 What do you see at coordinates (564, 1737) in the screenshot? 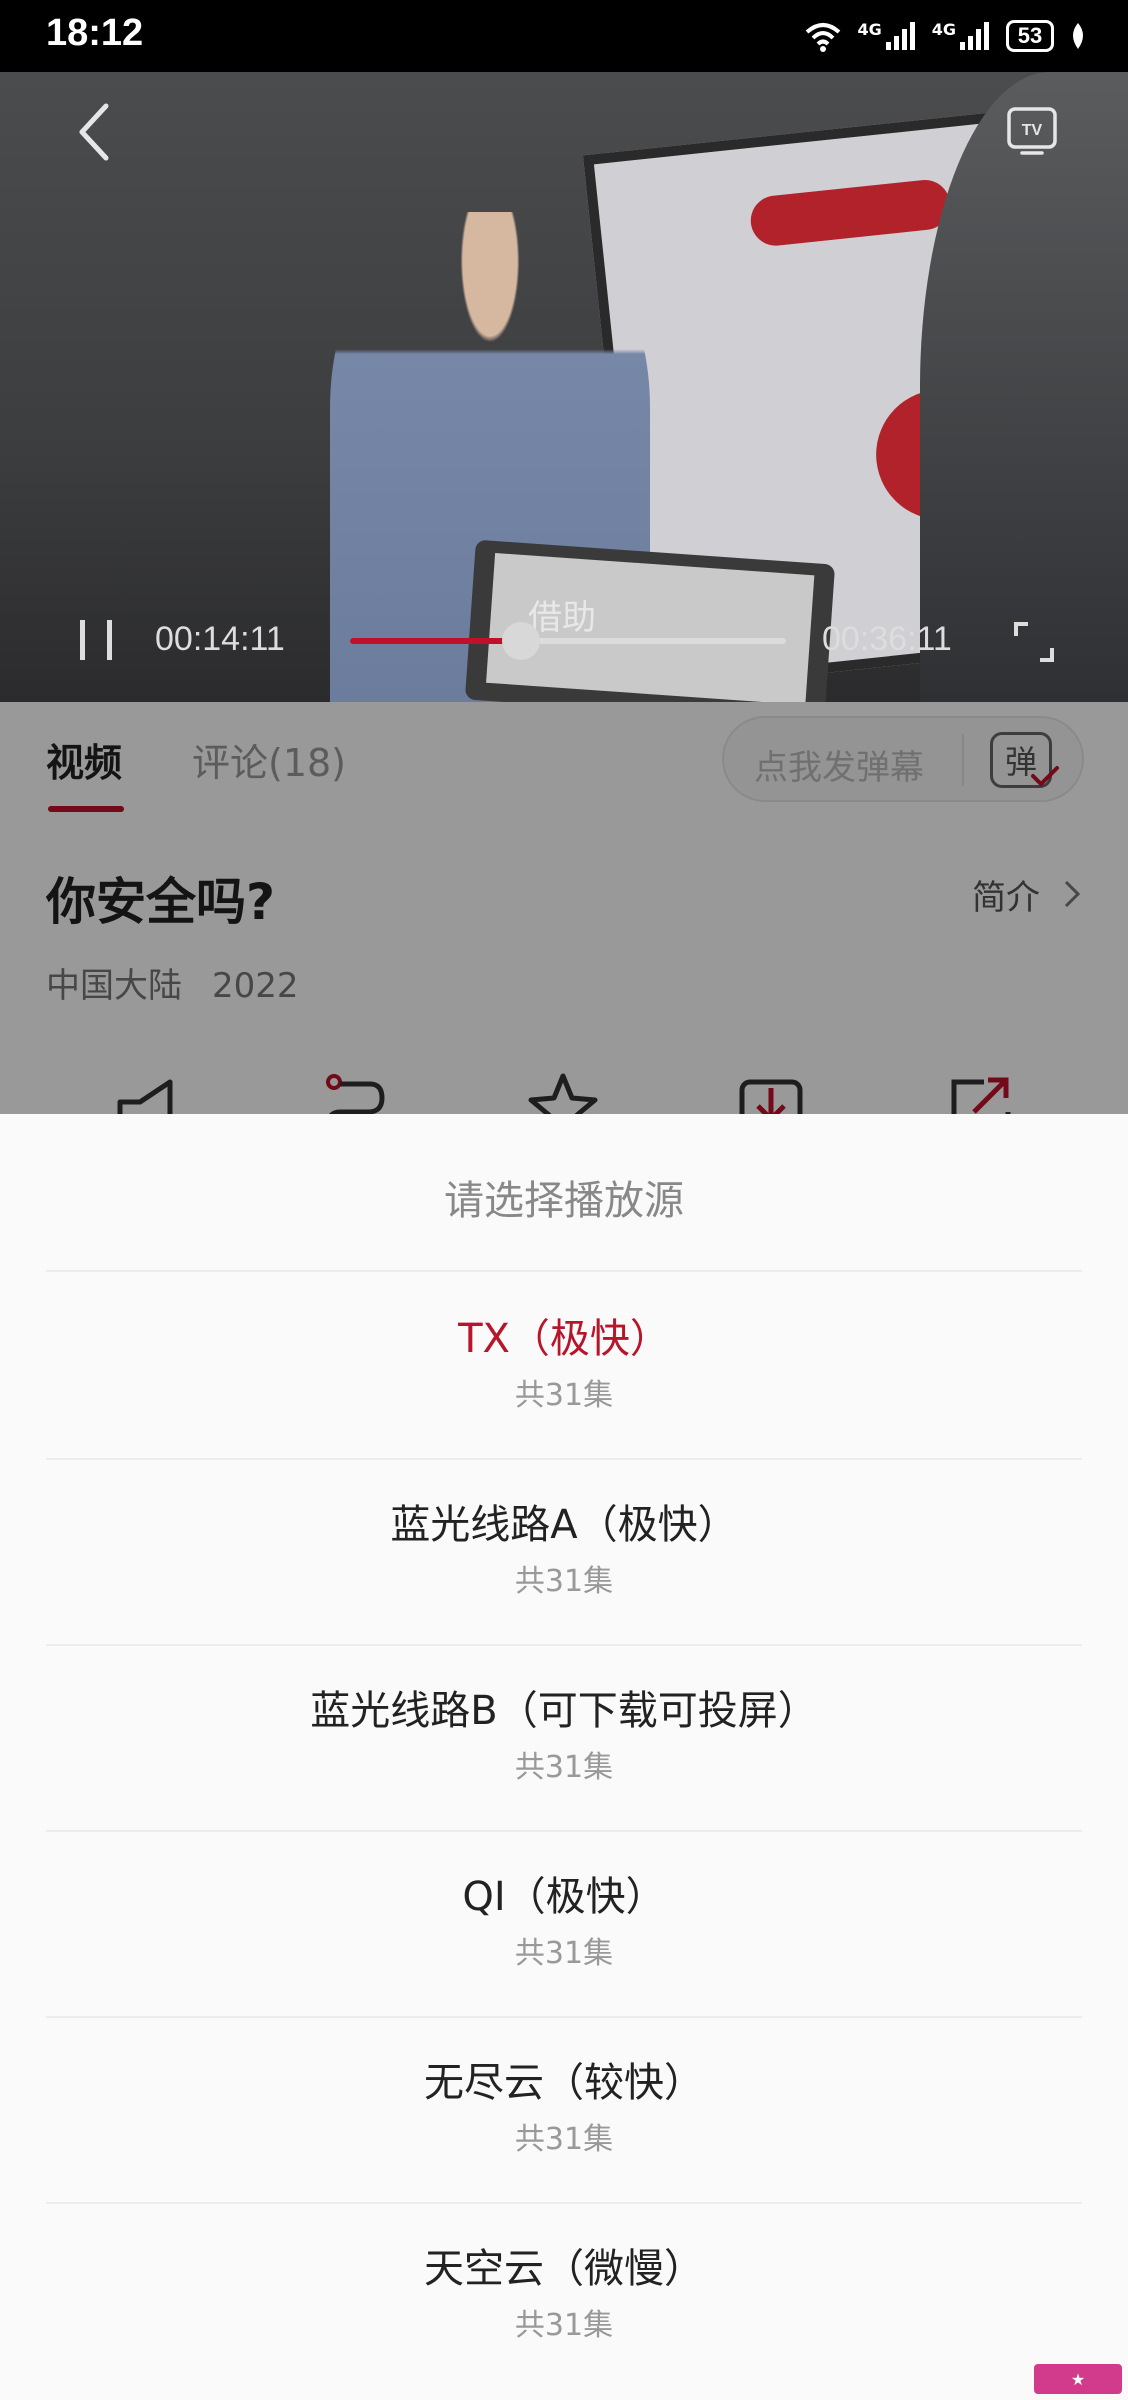
I see `source-item-bluray-b: 蓝光线路B（可下载可投屏） 共31集` at bounding box center [564, 1737].